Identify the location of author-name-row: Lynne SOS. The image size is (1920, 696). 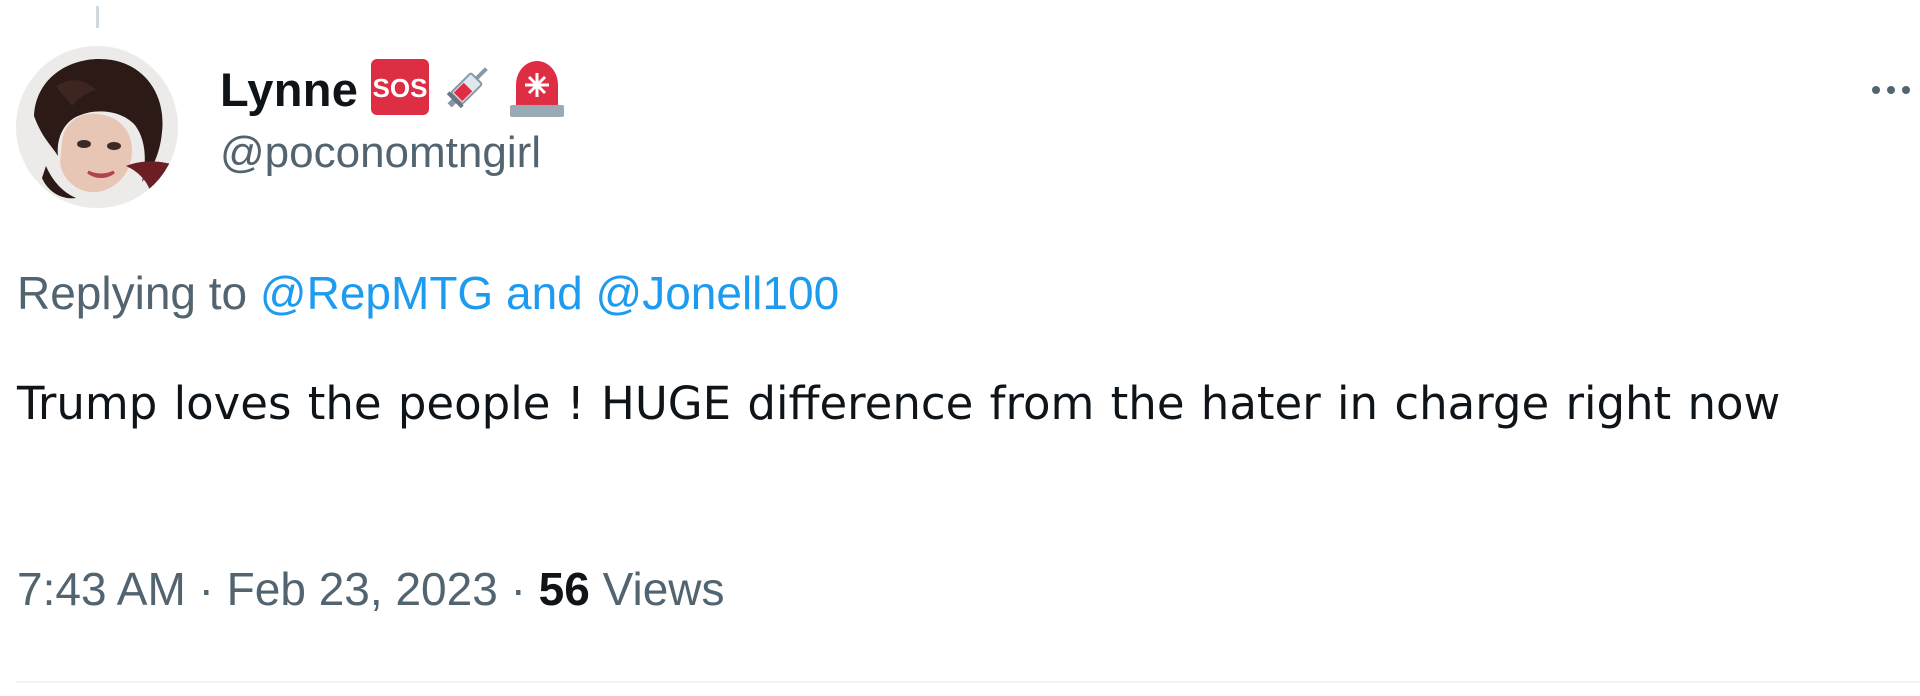
(398, 89).